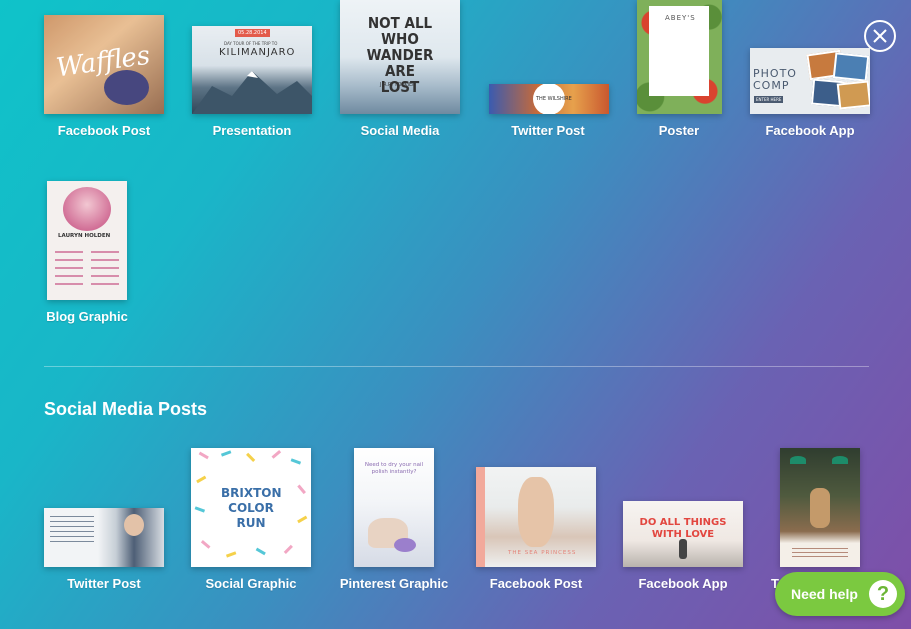 The width and height of the screenshot is (911, 629). What do you see at coordinates (679, 57) in the screenshot?
I see `template-thumbnail: ABEY'S` at bounding box center [679, 57].